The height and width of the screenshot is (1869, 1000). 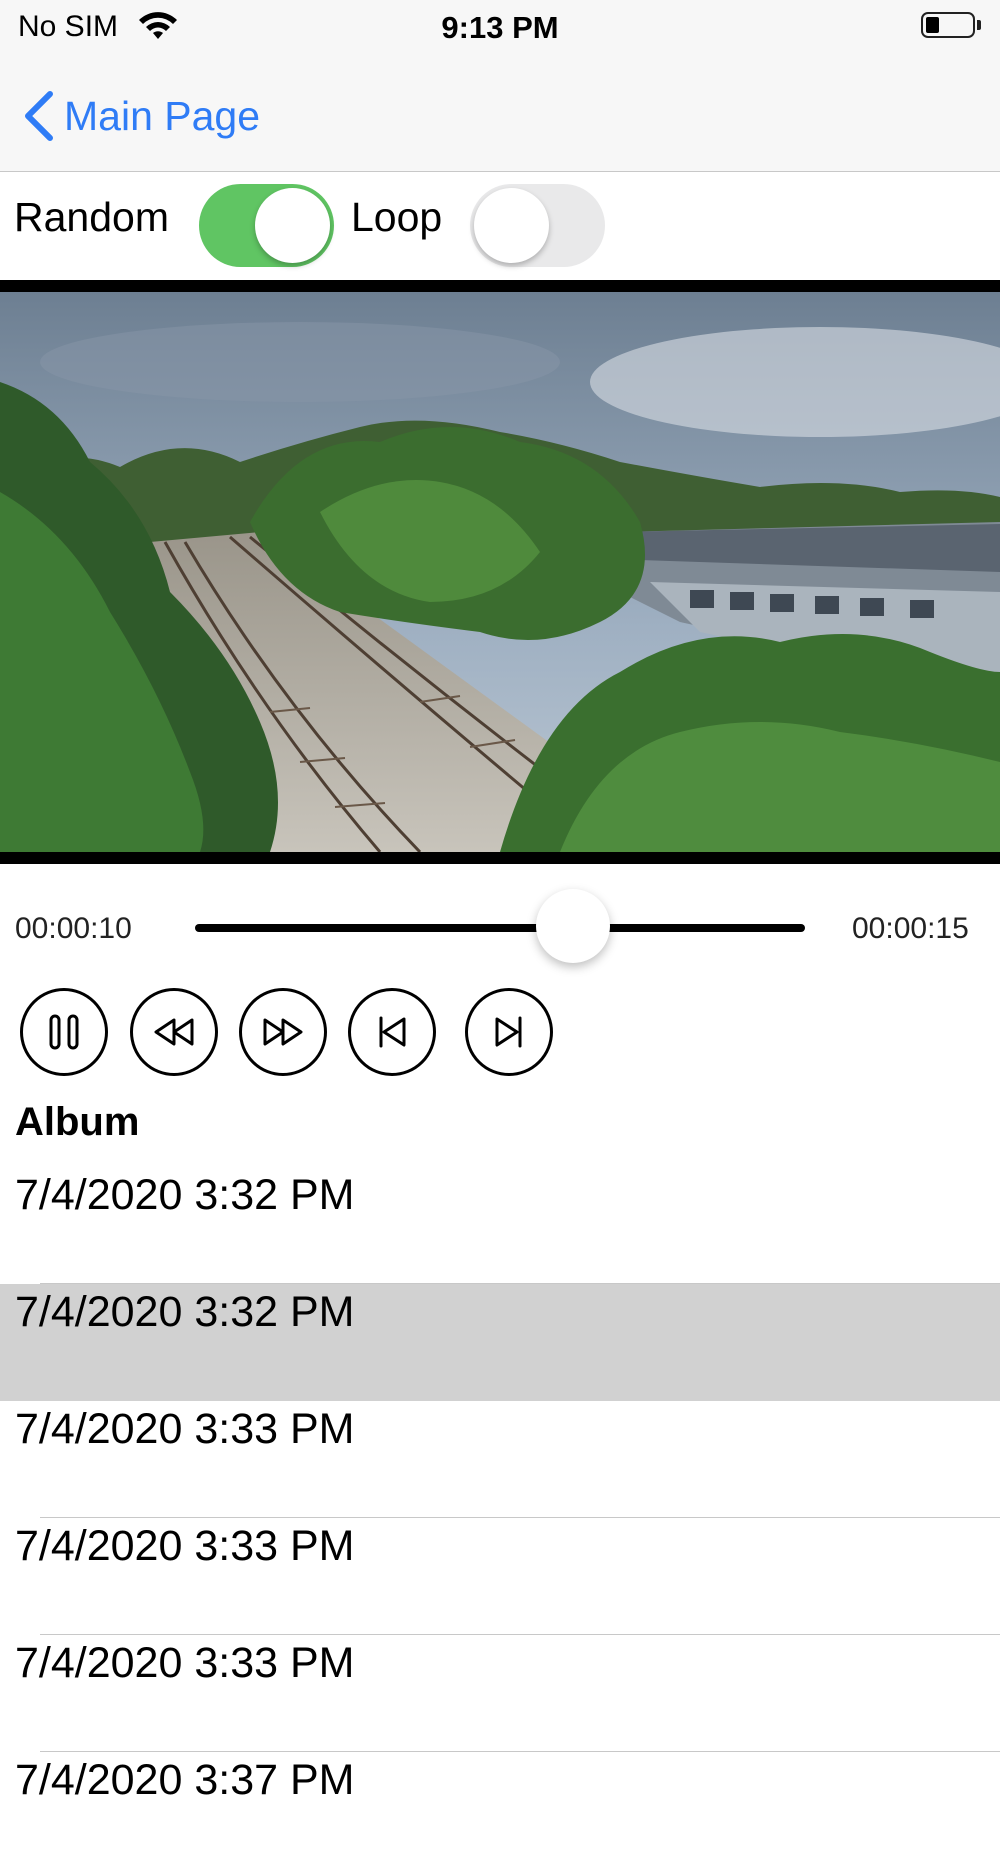 I want to click on fast-forward-icon, so click(x=283, y=1032).